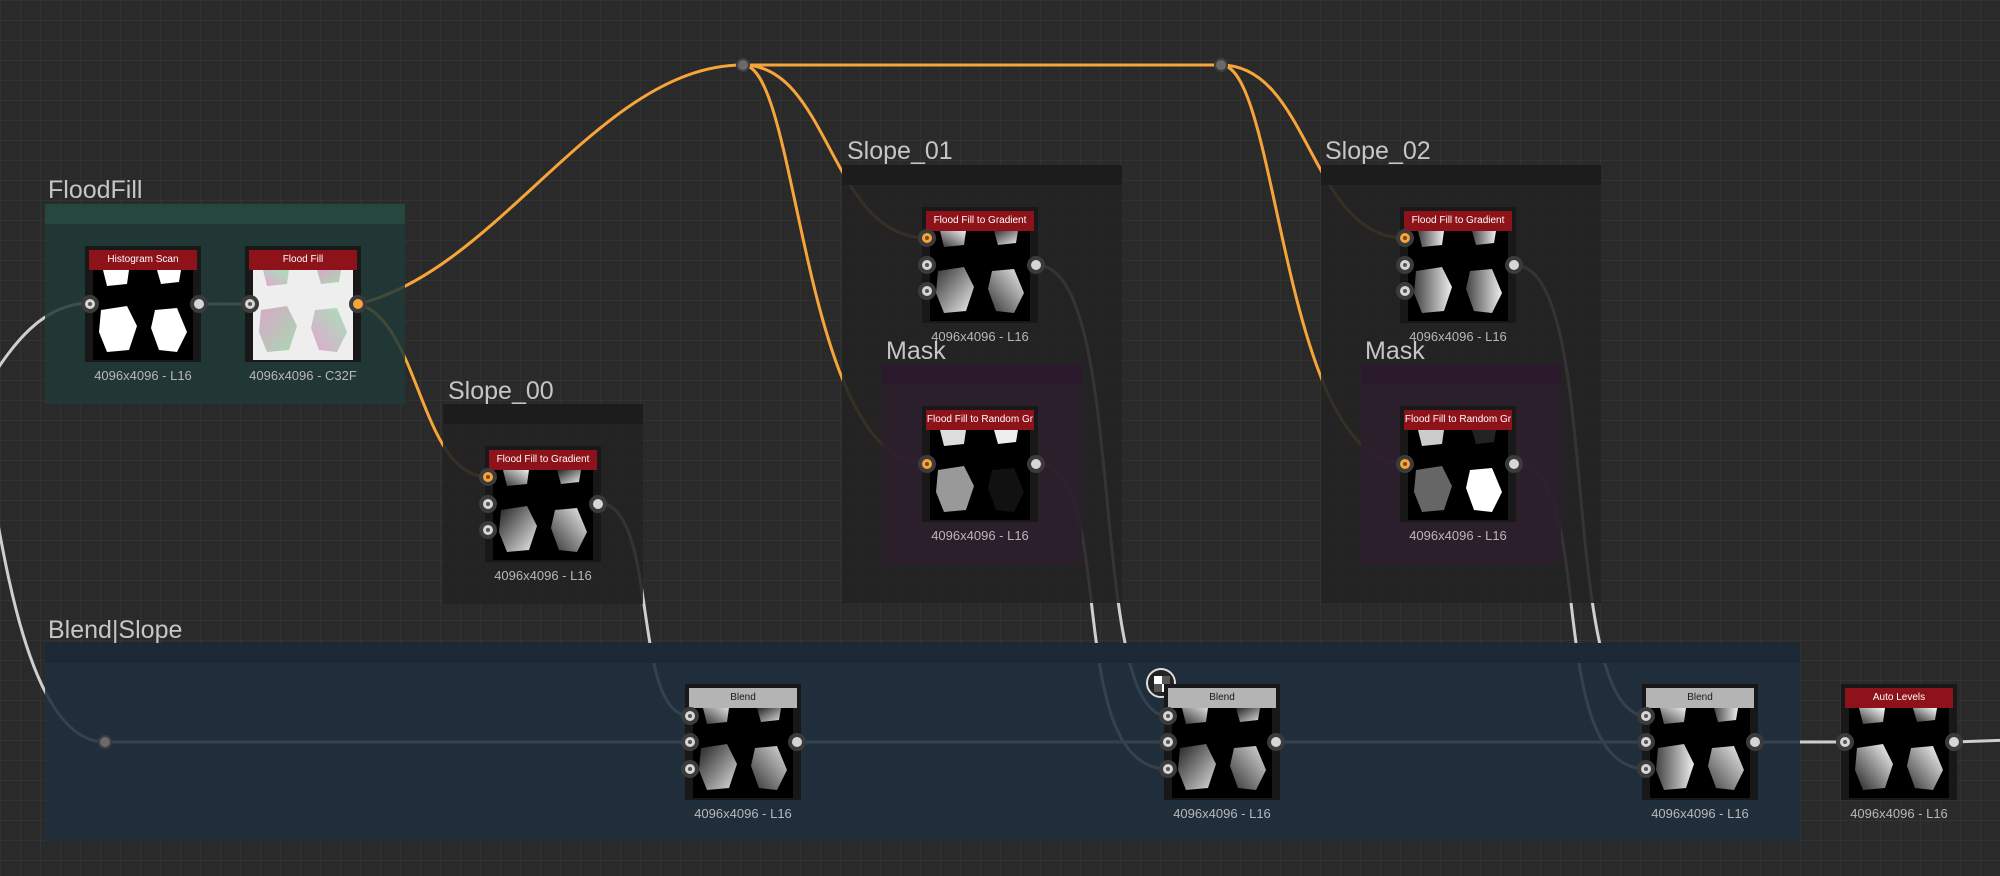 The image size is (2000, 876). I want to click on node-title: Flood Fill, so click(303, 260).